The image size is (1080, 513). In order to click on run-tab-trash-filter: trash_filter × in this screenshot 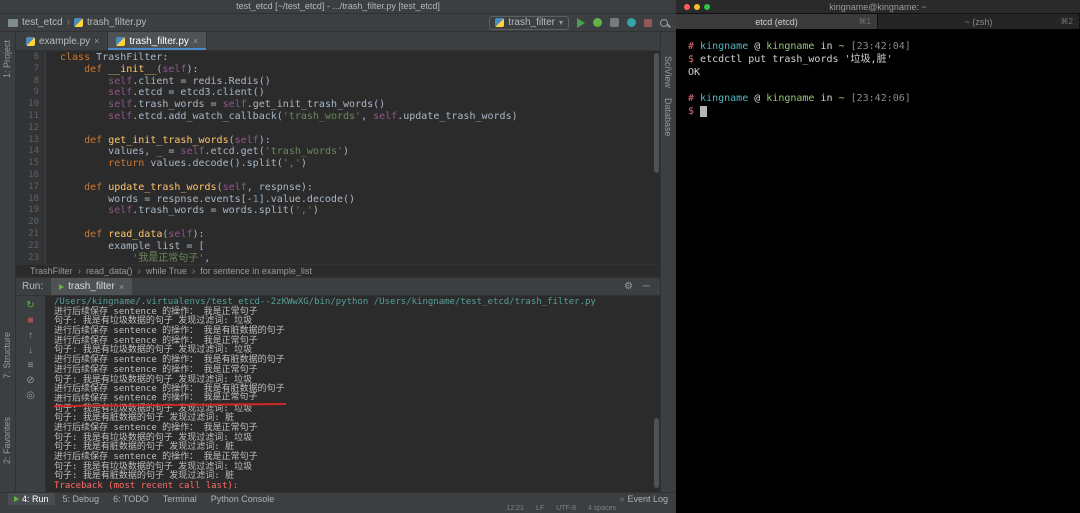, I will do `click(92, 286)`.